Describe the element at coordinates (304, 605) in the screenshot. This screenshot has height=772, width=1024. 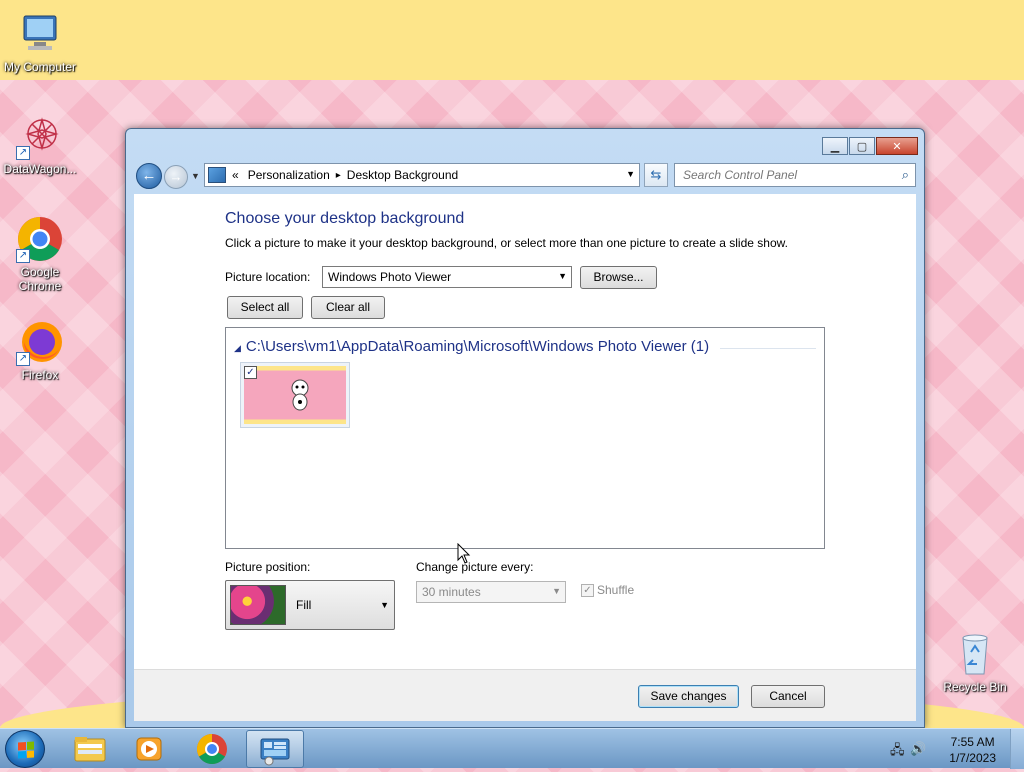
I see `picture-position-value: Fill` at that location.